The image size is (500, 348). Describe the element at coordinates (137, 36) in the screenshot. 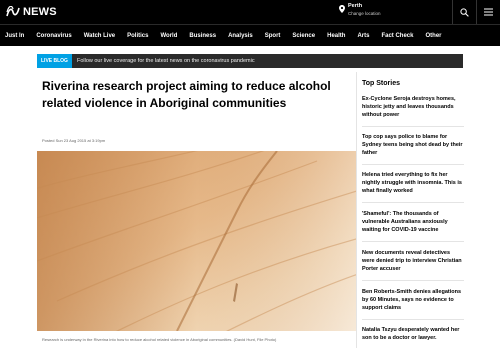

I see `nav-item-politics: Politics` at that location.